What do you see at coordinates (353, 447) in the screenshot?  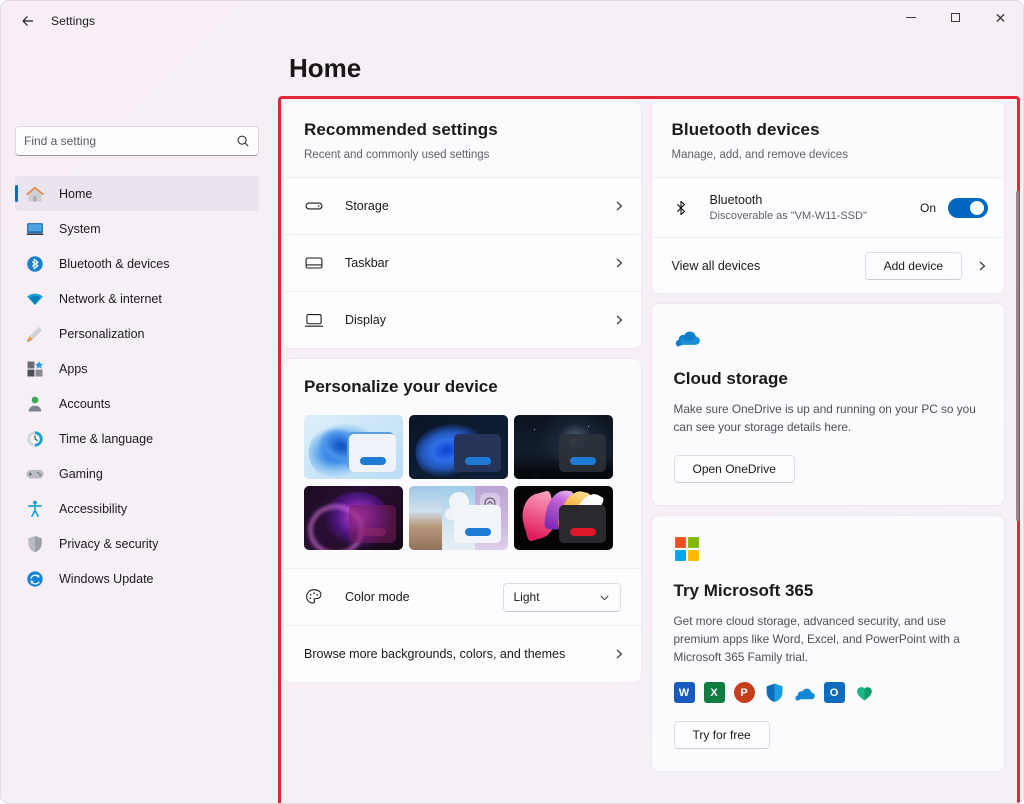 I see `theme-thumbnail-windows-light-bloom` at bounding box center [353, 447].